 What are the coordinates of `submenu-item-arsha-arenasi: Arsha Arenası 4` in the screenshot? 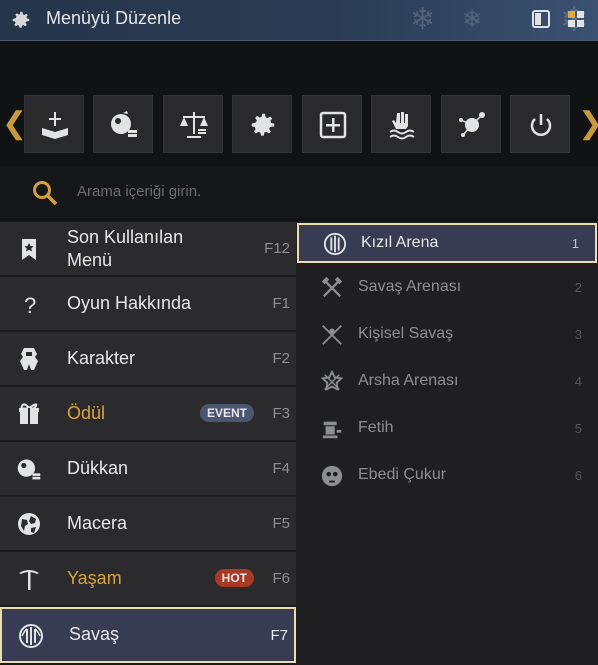 It's located at (447, 382).